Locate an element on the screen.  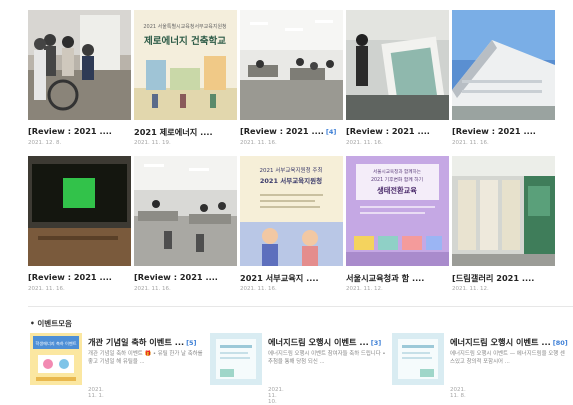
poster-subtitle: 2021 서부교육지원청 주최 is located at coordinates (290, 170).